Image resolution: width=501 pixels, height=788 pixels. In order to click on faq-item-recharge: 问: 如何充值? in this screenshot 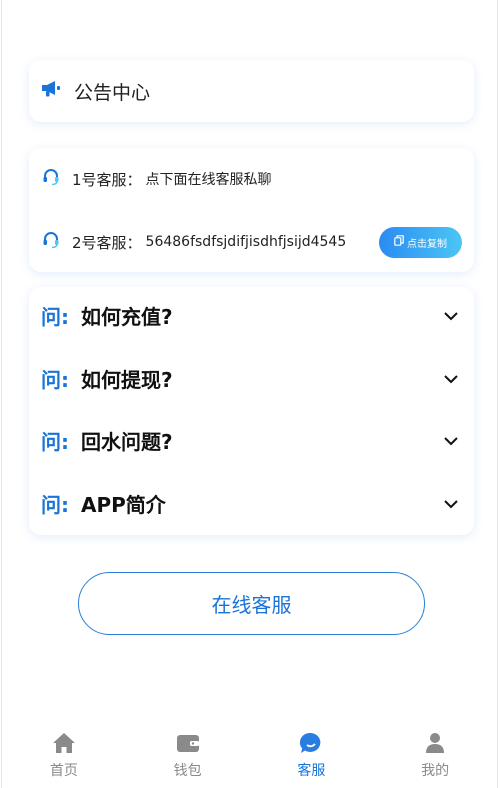, I will do `click(249, 315)`.